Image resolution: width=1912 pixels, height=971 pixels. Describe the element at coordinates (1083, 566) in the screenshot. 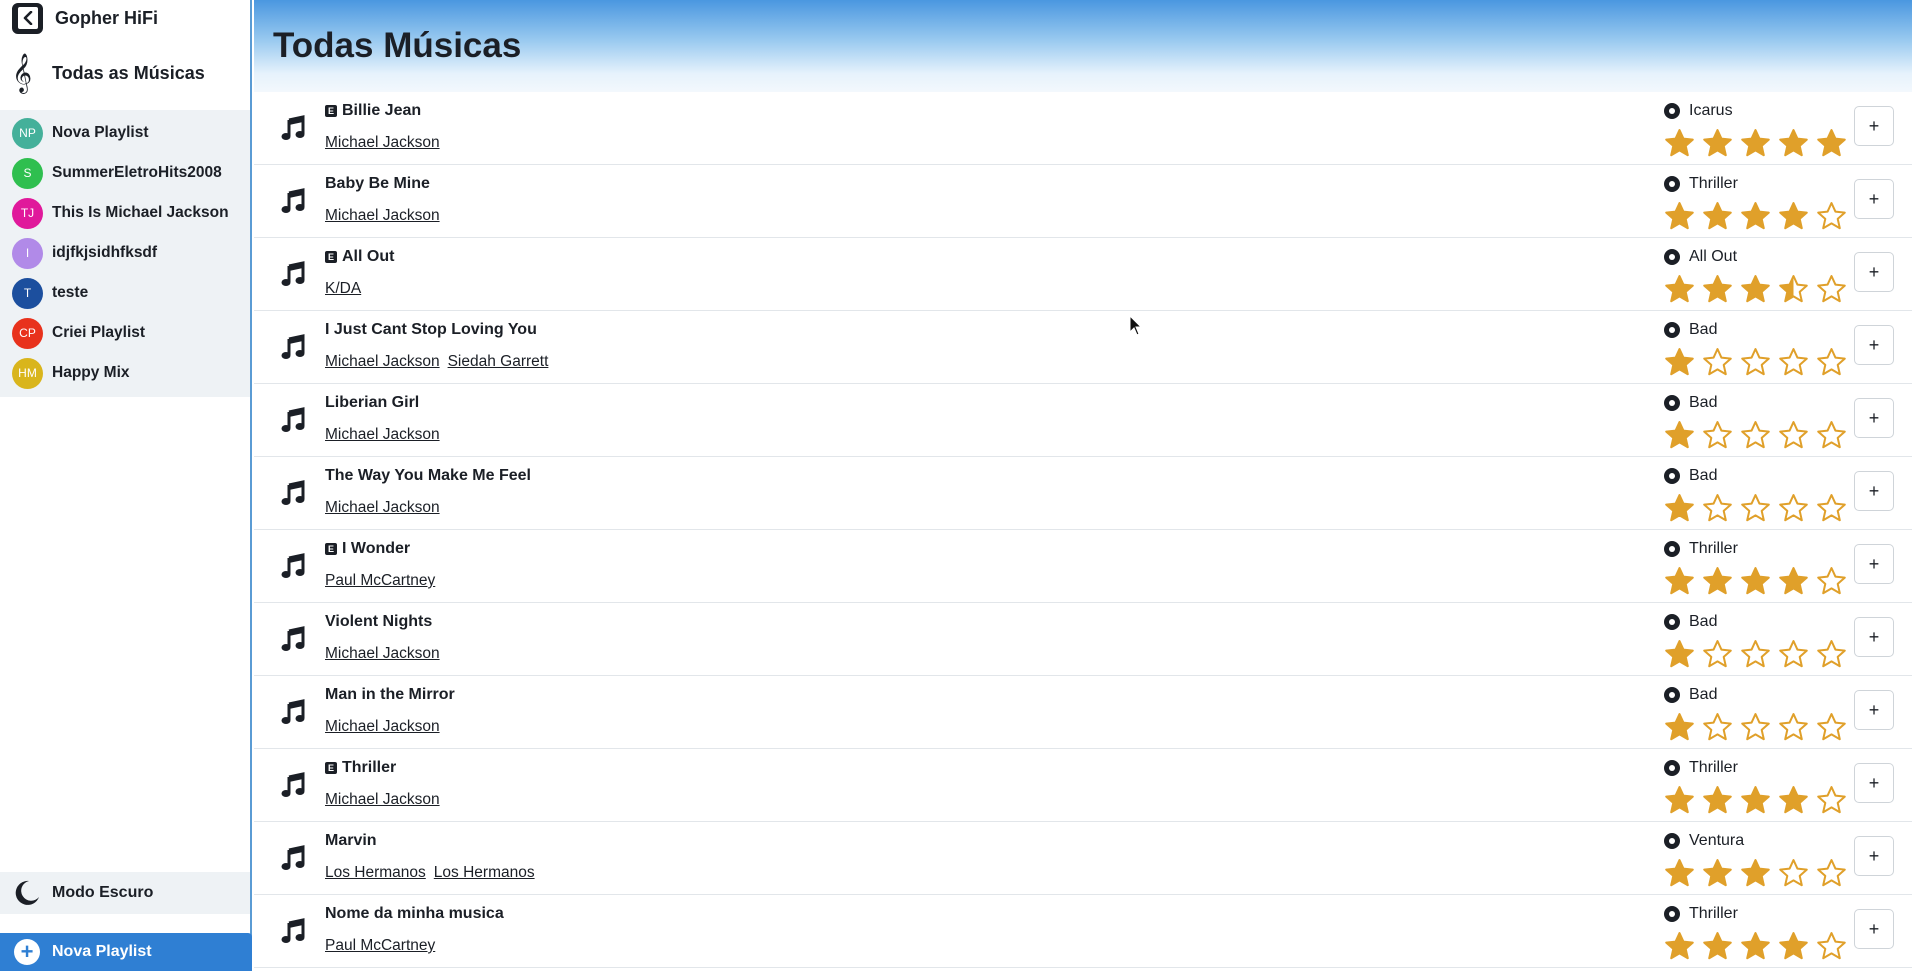

I see `song-row: E I Wonder Paul McCartney Thriller +` at that location.